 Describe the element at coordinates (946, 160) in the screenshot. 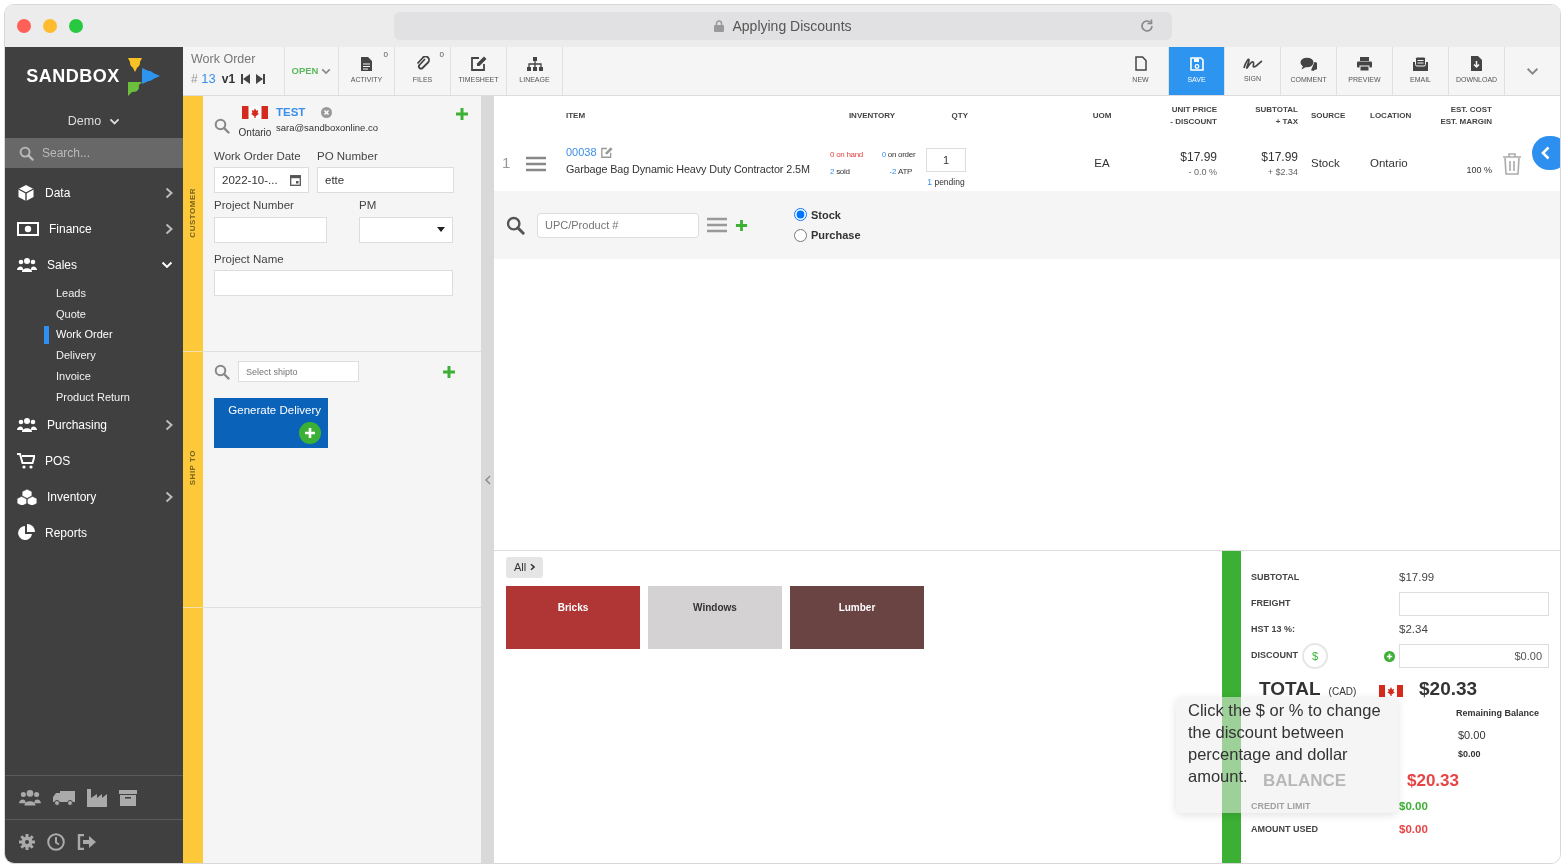

I see `quantity-field: 1` at that location.